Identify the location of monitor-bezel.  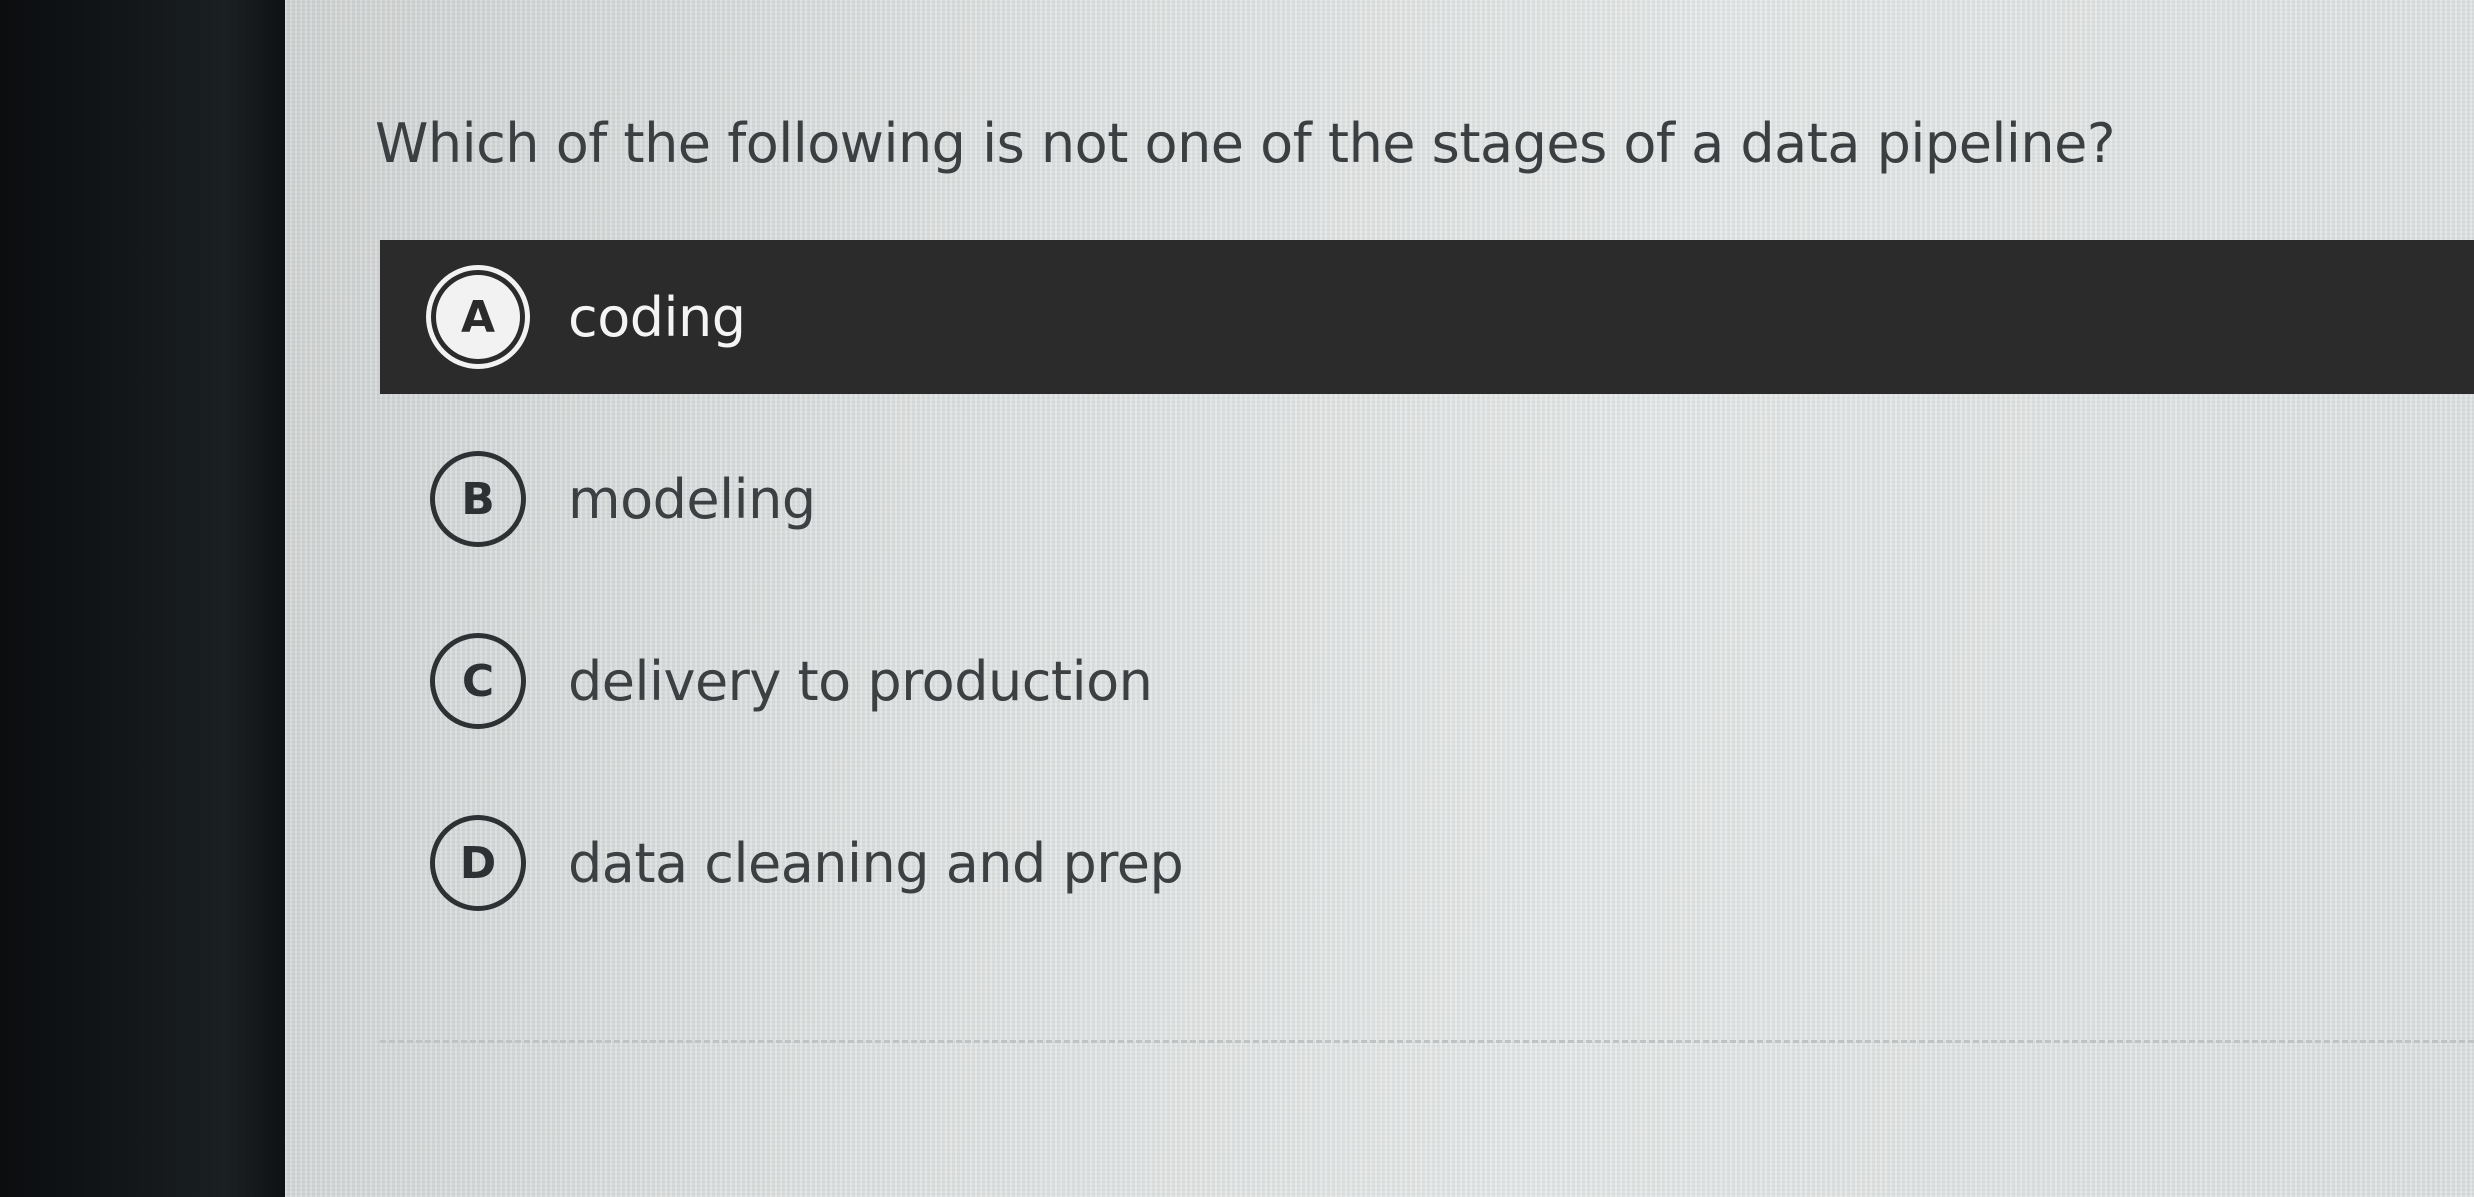
(145, 598).